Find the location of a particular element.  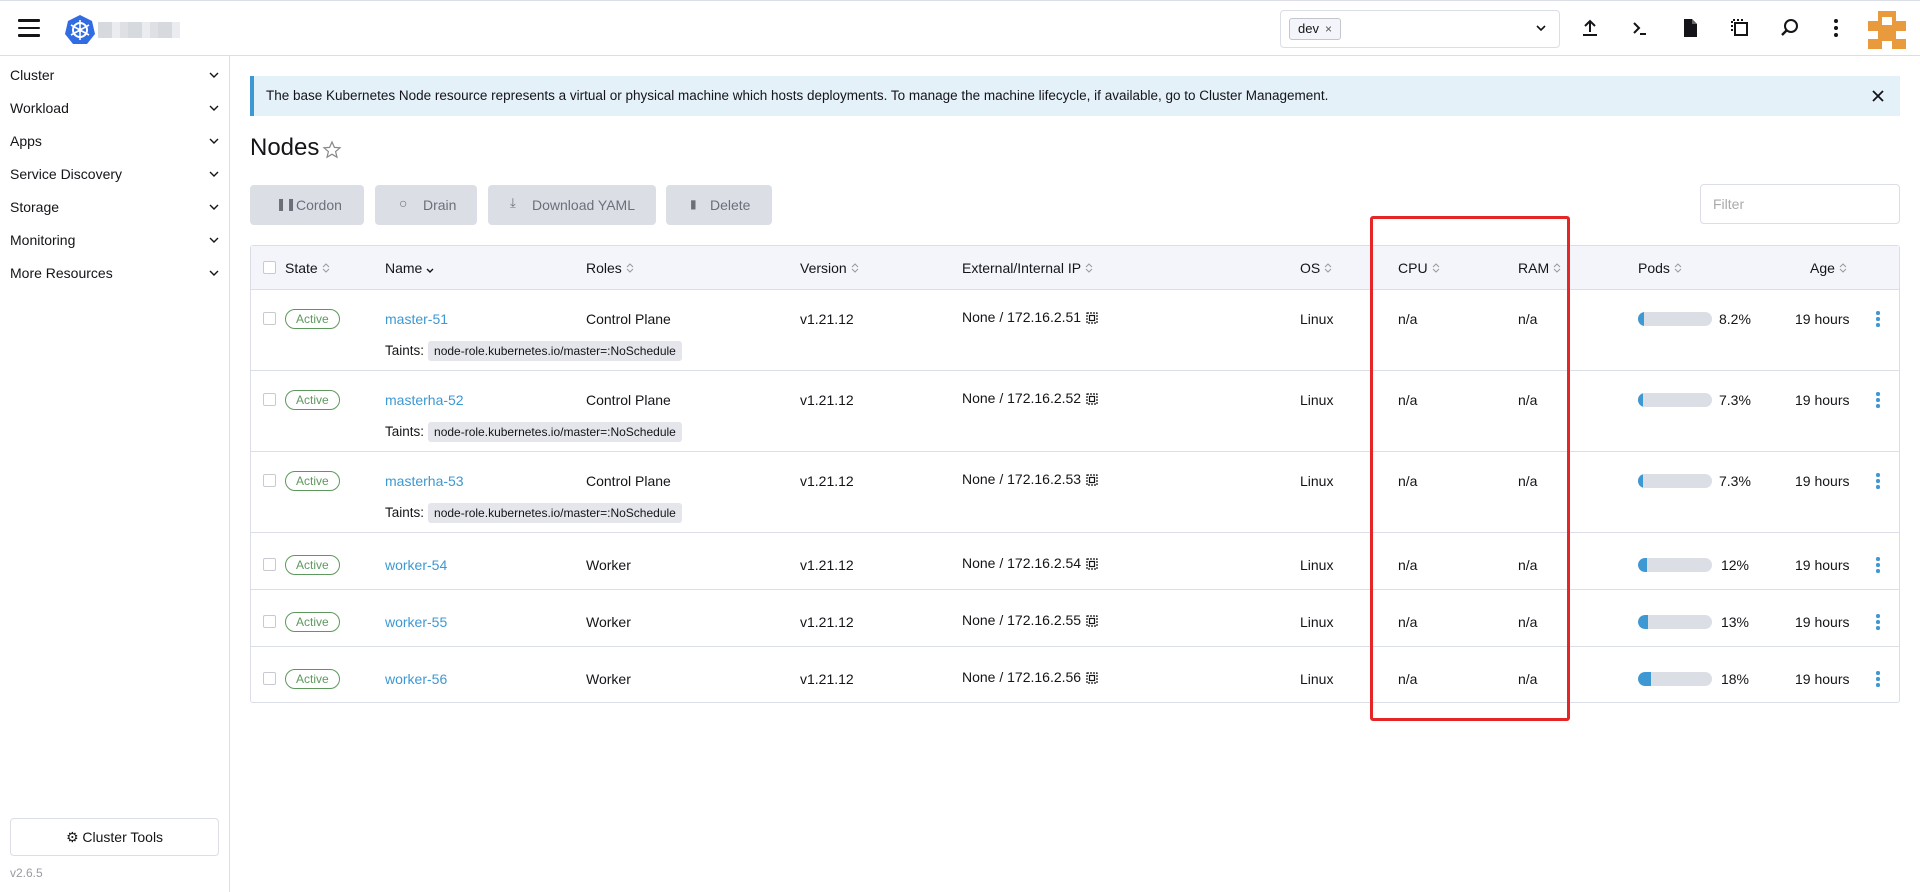

pods-usage-fill is located at coordinates (1645, 679).